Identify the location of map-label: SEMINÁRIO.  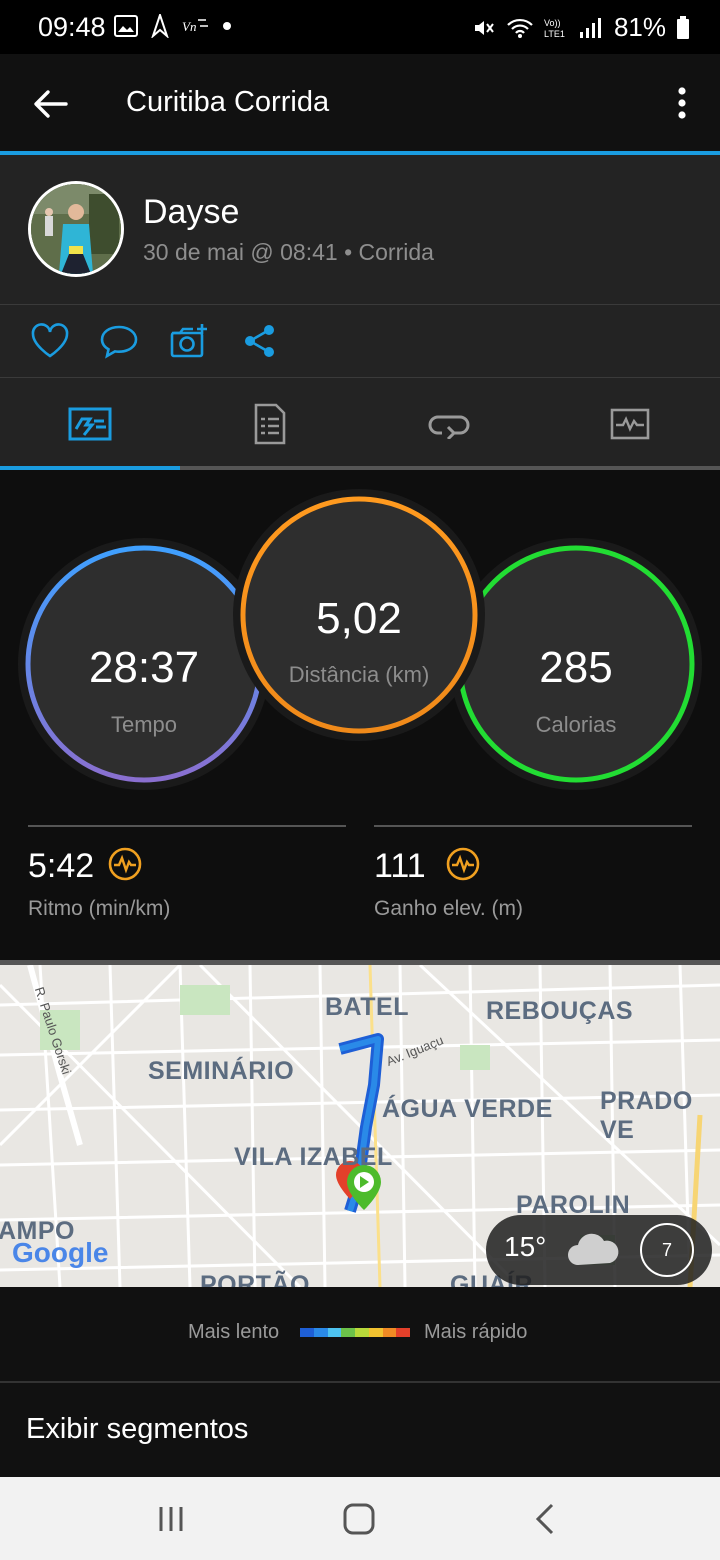
(221, 1071).